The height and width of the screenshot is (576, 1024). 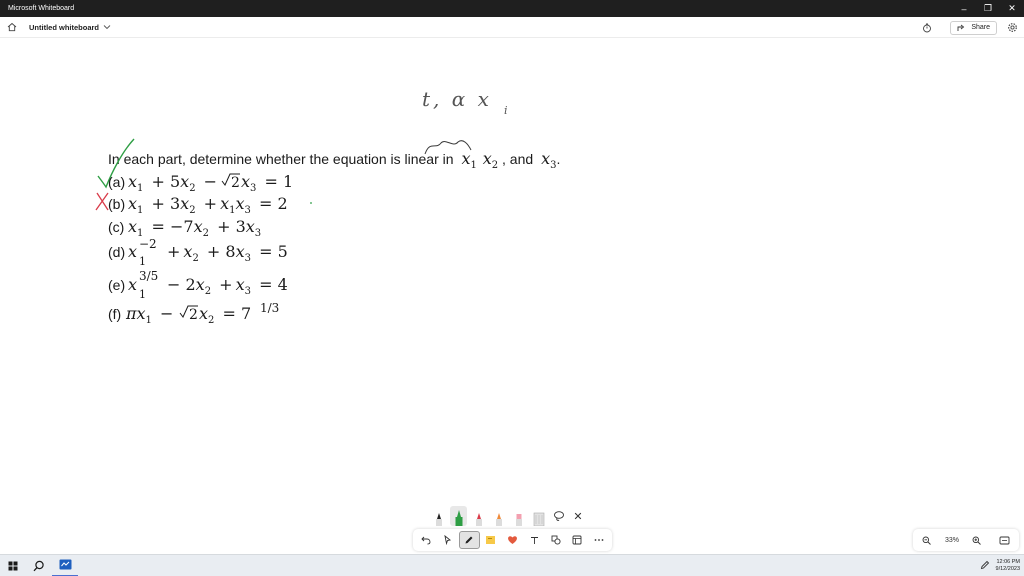 What do you see at coordinates (927, 540) in the screenshot?
I see `zoom-out-icon` at bounding box center [927, 540].